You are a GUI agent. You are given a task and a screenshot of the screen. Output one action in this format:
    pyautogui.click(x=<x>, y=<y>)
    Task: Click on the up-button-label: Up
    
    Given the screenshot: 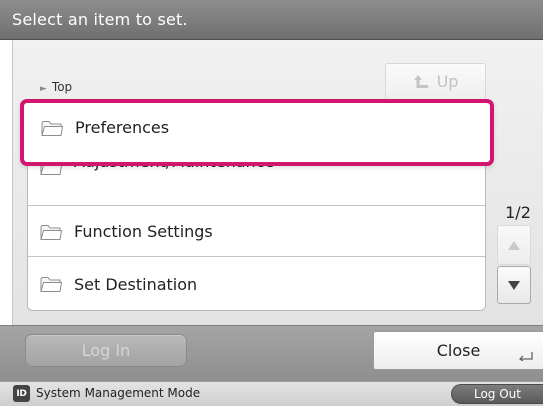 What is the action you would take?
    pyautogui.click(x=447, y=81)
    